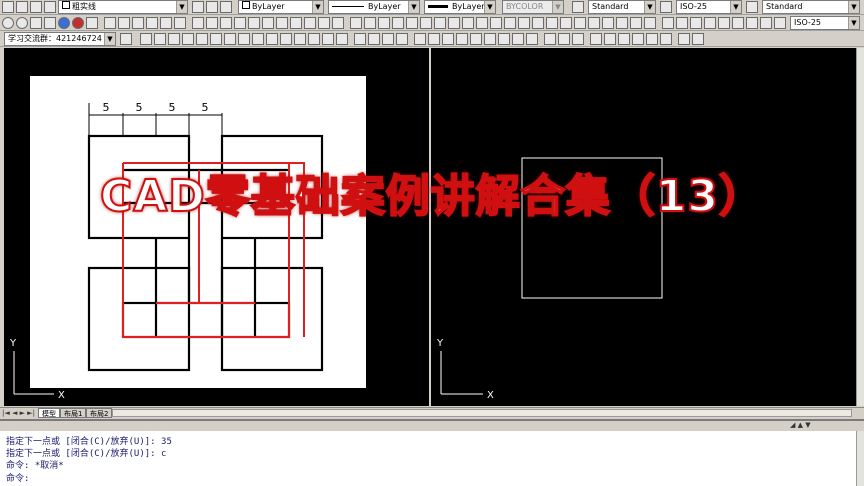 The height and width of the screenshot is (486, 864). Describe the element at coordinates (666, 39) in the screenshot. I see `view-iso-icon` at that location.